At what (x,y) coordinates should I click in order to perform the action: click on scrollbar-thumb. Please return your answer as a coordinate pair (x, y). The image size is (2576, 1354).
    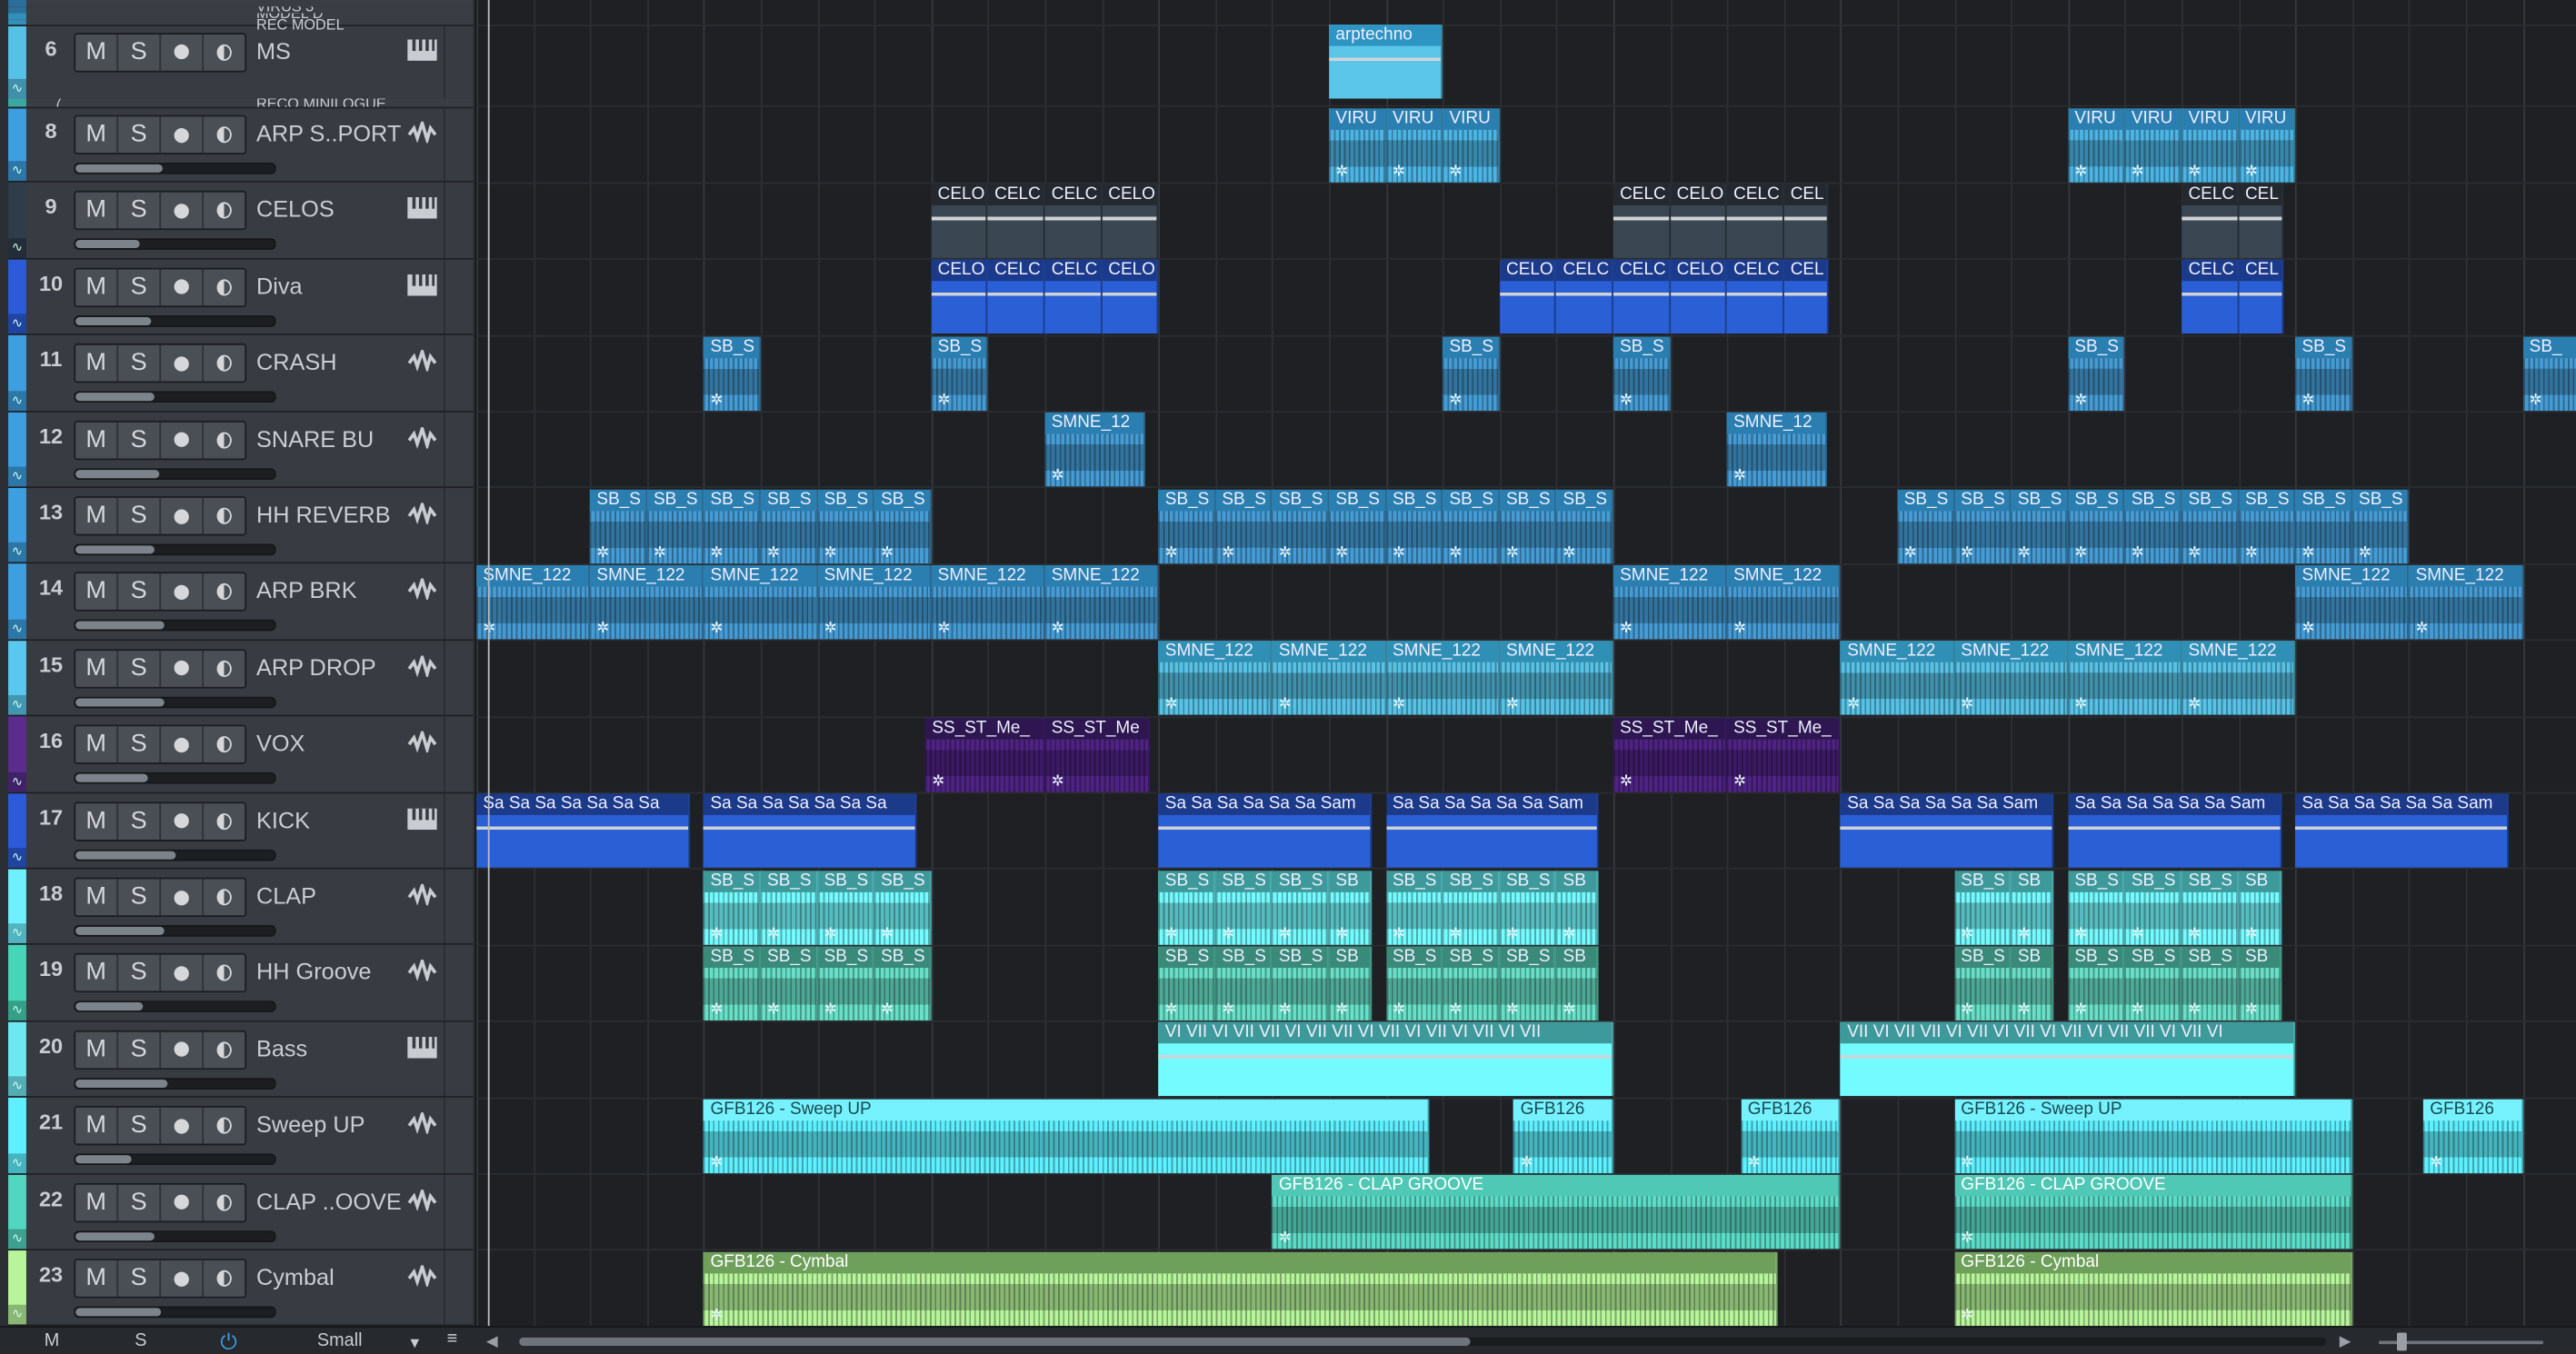
    Looking at the image, I should click on (995, 1341).